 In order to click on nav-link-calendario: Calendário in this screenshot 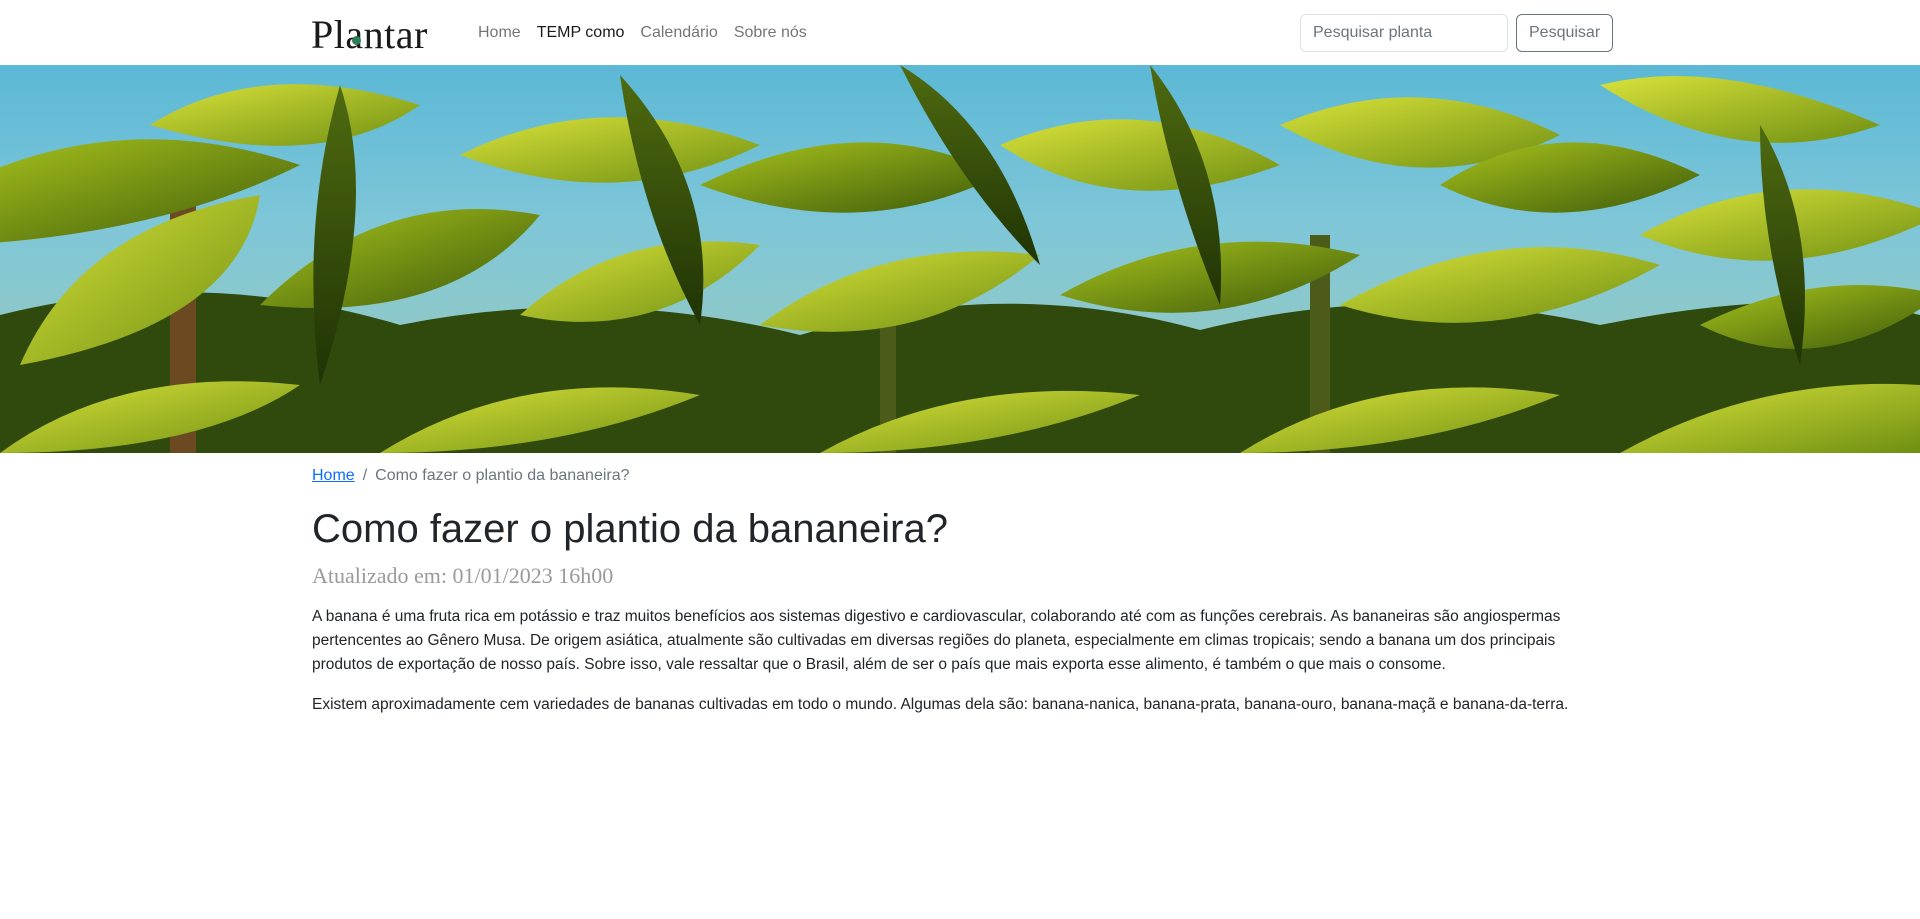, I will do `click(678, 33)`.